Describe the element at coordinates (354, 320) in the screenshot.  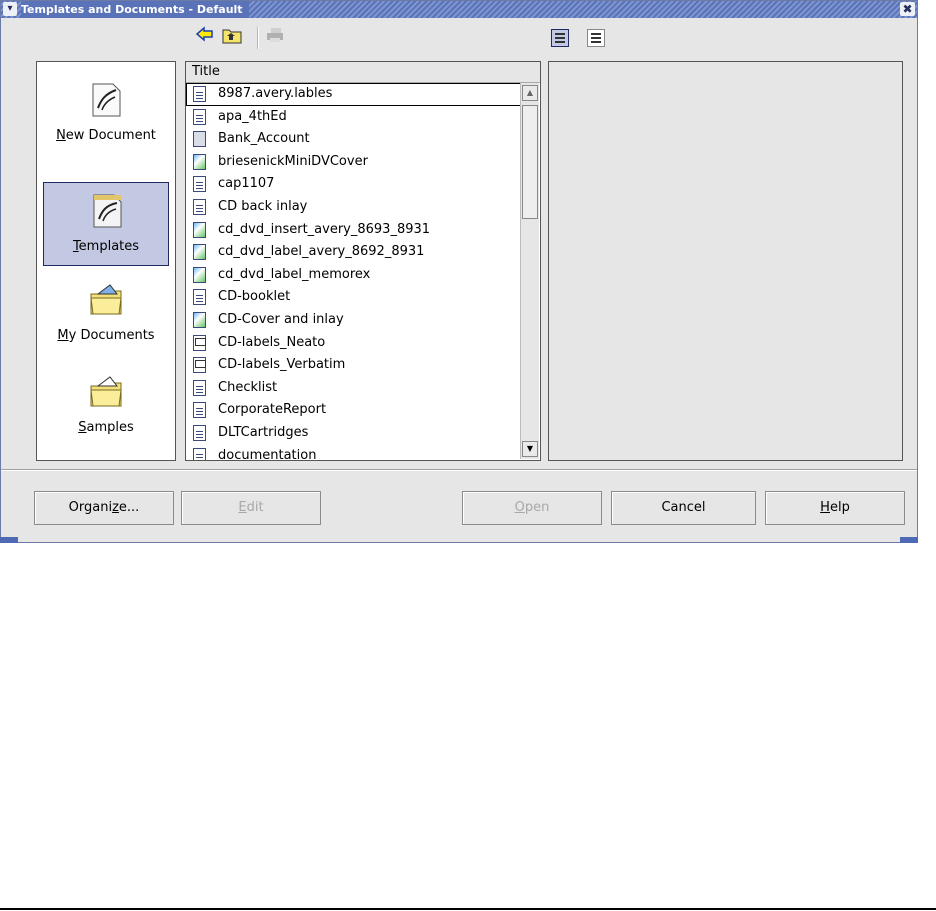
I see `template-list-item: CD-Cover and inlay` at that location.